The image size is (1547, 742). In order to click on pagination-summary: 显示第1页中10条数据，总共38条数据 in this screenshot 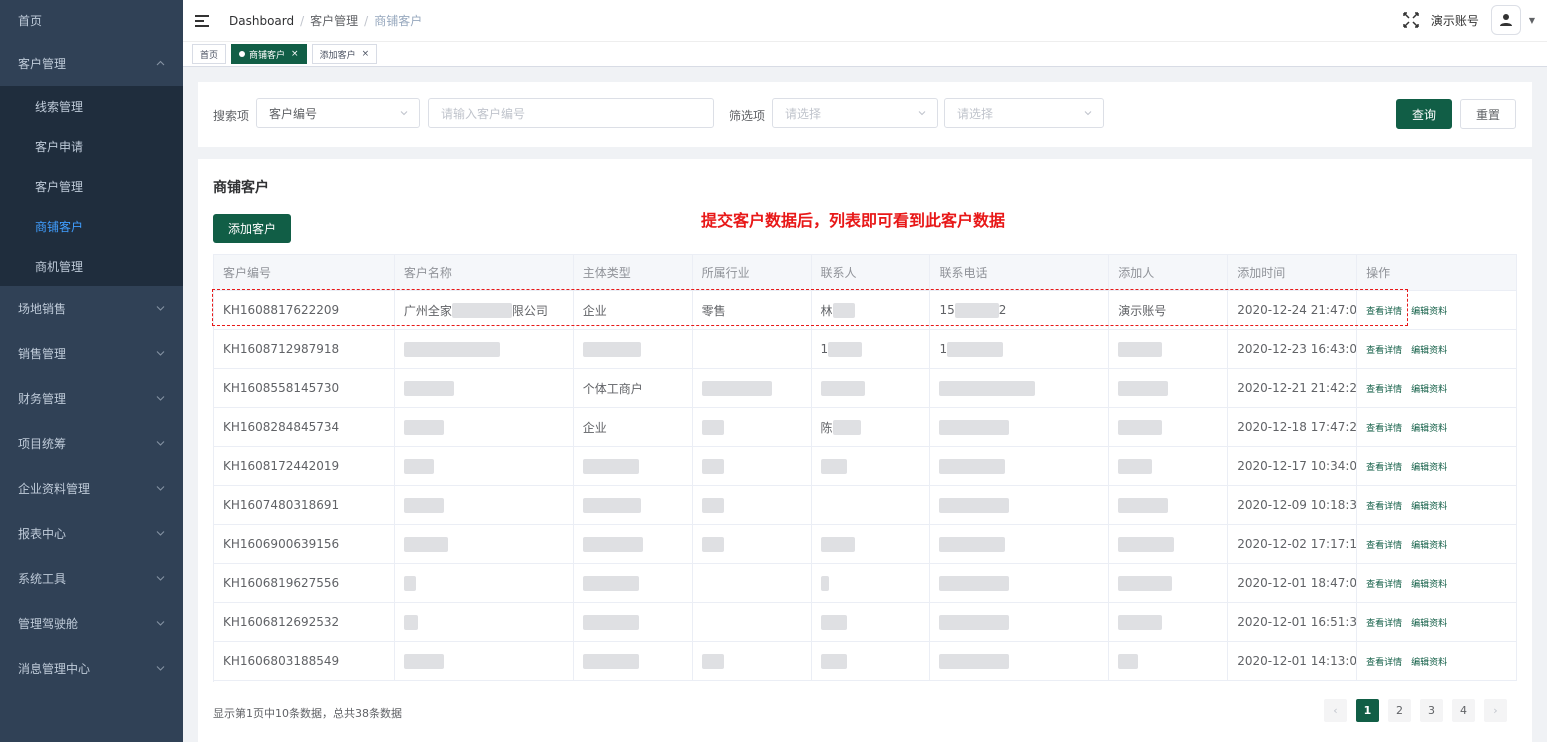, I will do `click(307, 713)`.